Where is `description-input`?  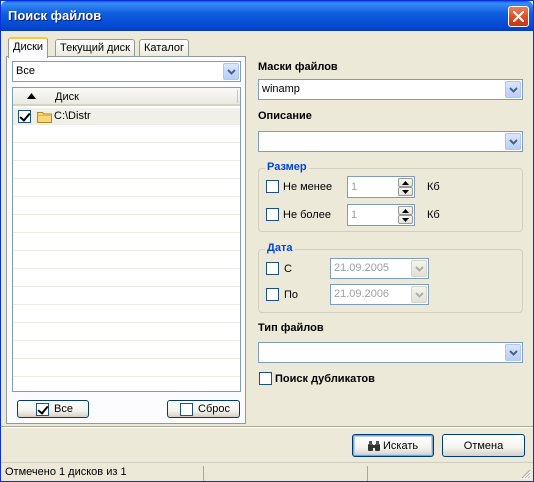 description-input is located at coordinates (390, 141).